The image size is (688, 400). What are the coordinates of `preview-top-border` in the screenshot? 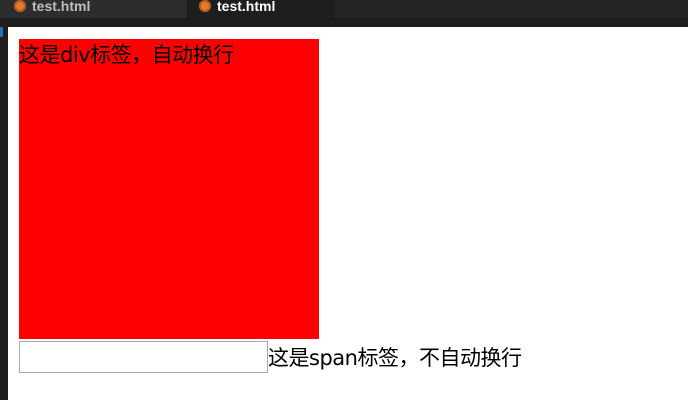 It's located at (344, 23).